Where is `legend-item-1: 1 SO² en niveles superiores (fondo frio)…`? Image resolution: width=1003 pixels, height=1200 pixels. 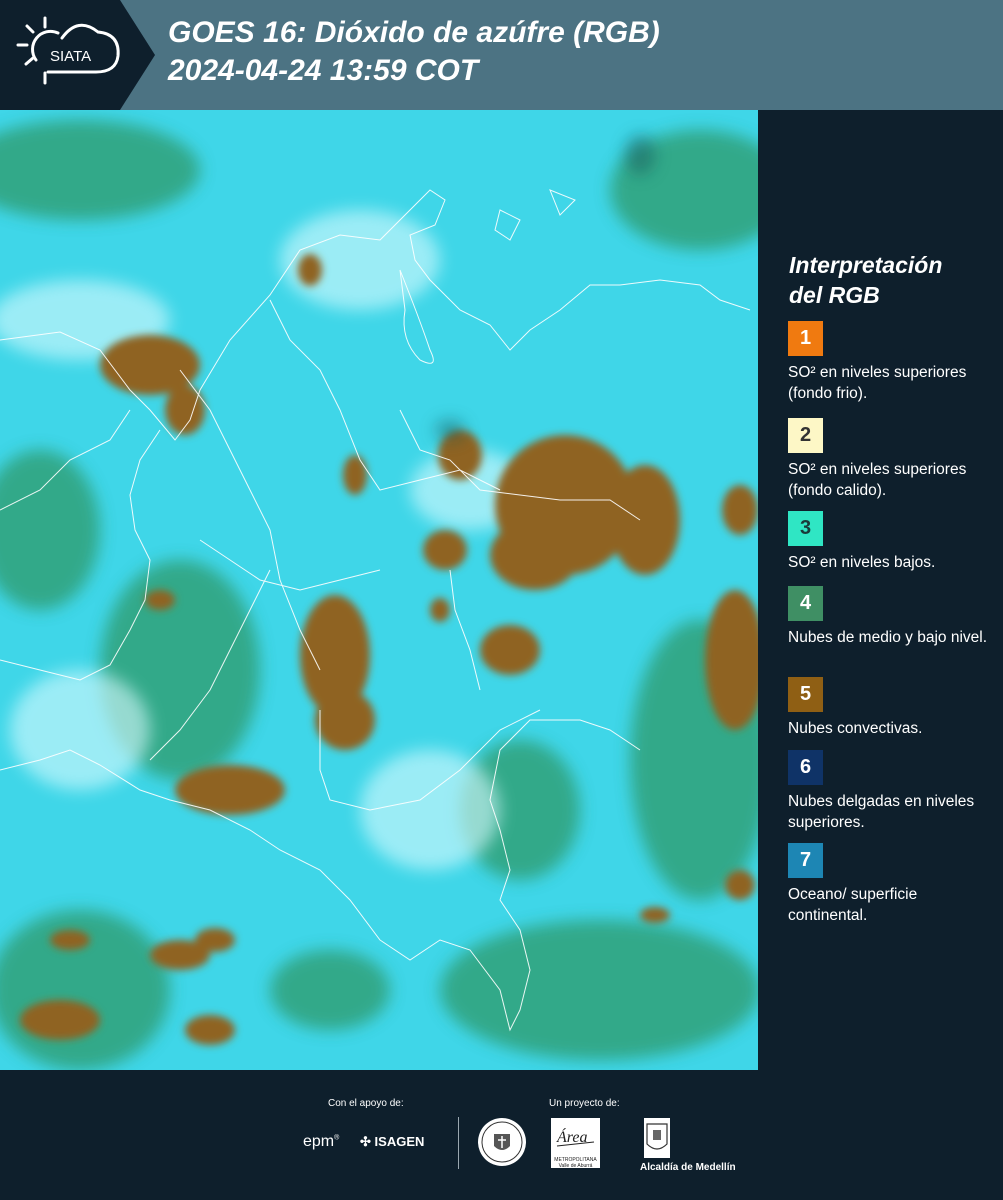 legend-item-1: 1 SO² en niveles superiores (fondo frio)… is located at coordinates (893, 362).